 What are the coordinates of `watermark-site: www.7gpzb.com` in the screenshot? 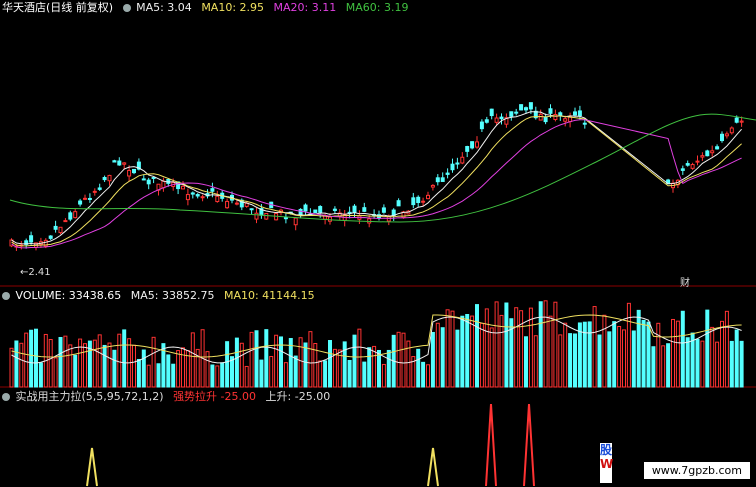 It's located at (696, 470).